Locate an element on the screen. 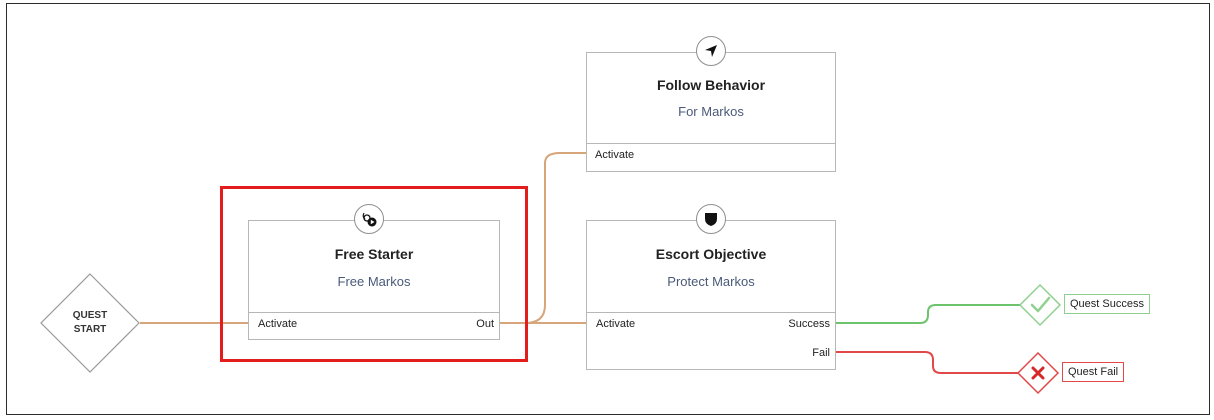 The image size is (1214, 420). quest-start-node: QUEST START is located at coordinates (90, 323).